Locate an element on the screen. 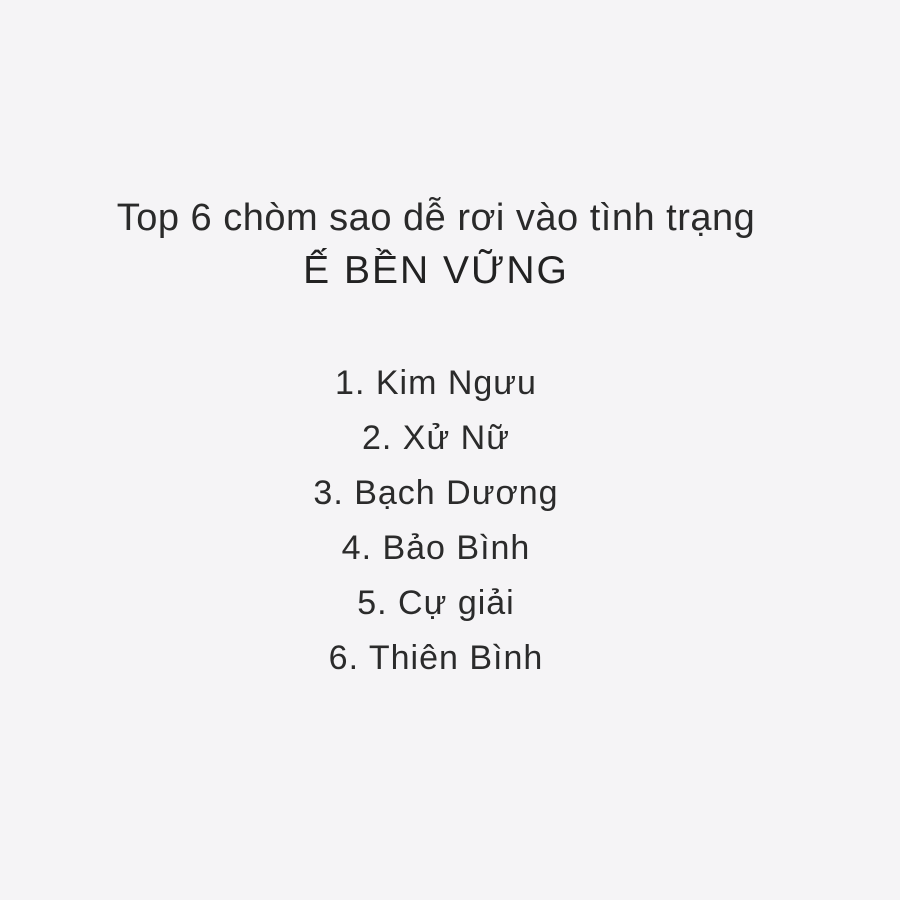 The width and height of the screenshot is (900, 900). subtitle: Top 6 chòm sao dễ rơi vào tình trạng is located at coordinates (436, 218).